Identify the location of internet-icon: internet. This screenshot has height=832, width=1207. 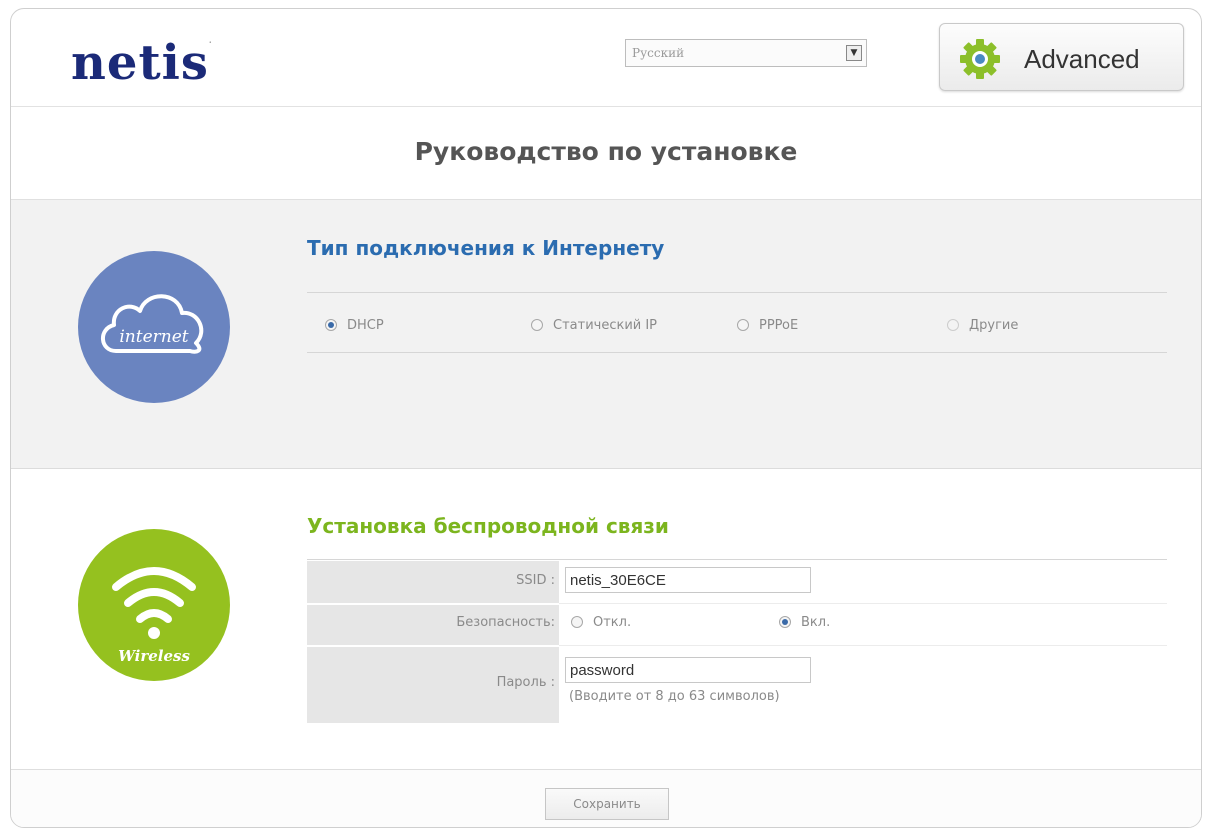
(154, 327).